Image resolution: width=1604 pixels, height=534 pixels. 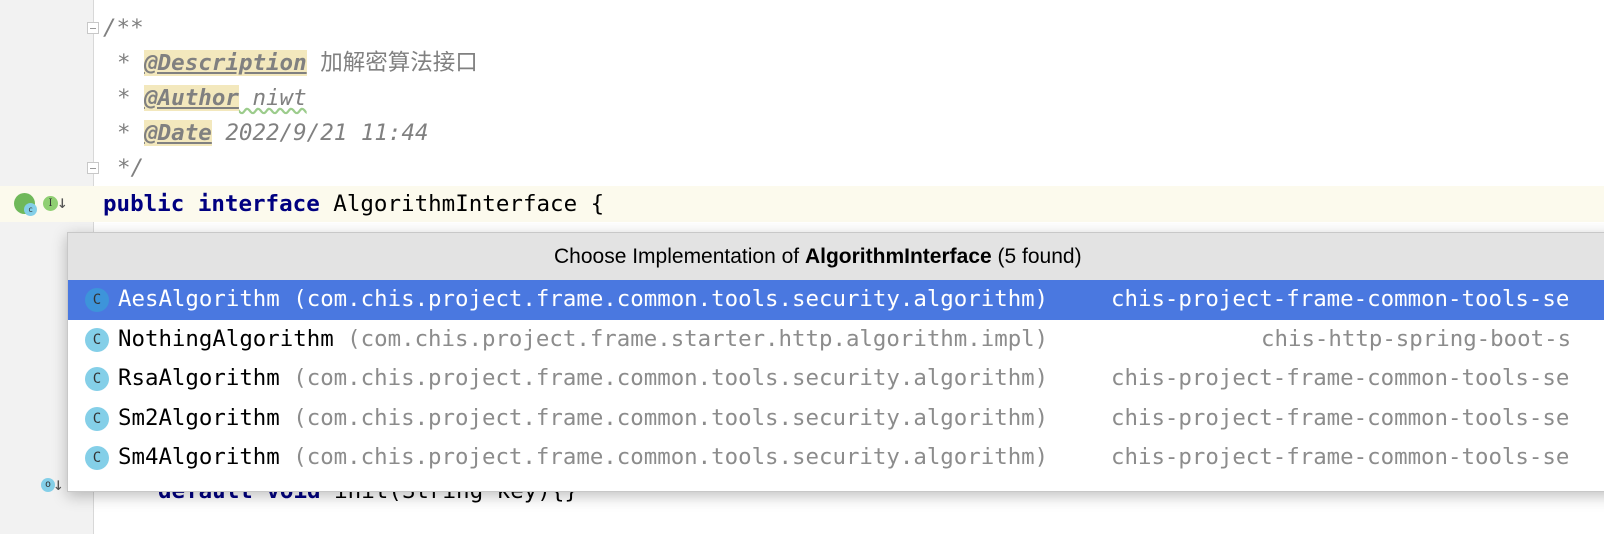 I want to click on interface-icon: I, so click(x=50, y=203).